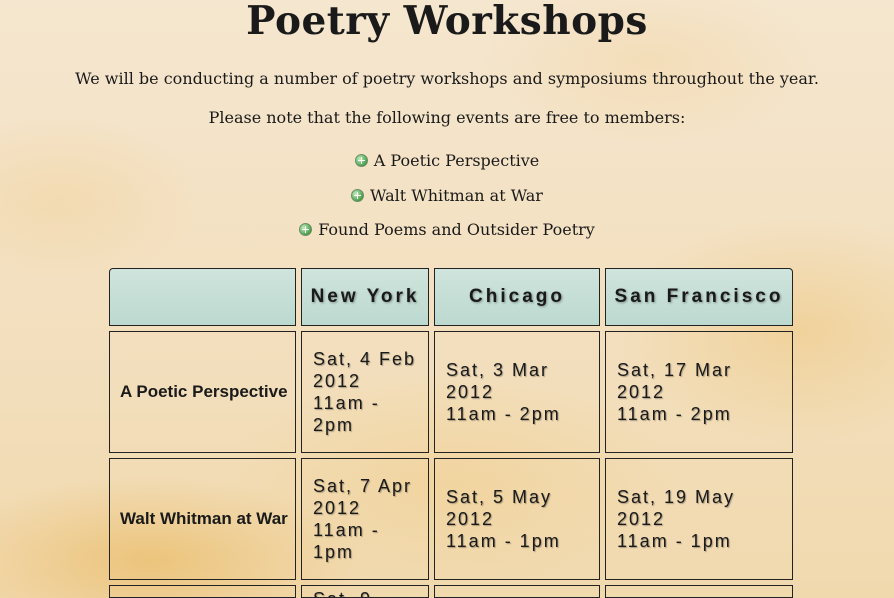 The image size is (894, 598). I want to click on session-cell: Sat, 17 Mar 2012 11am - 2pm, so click(699, 392).